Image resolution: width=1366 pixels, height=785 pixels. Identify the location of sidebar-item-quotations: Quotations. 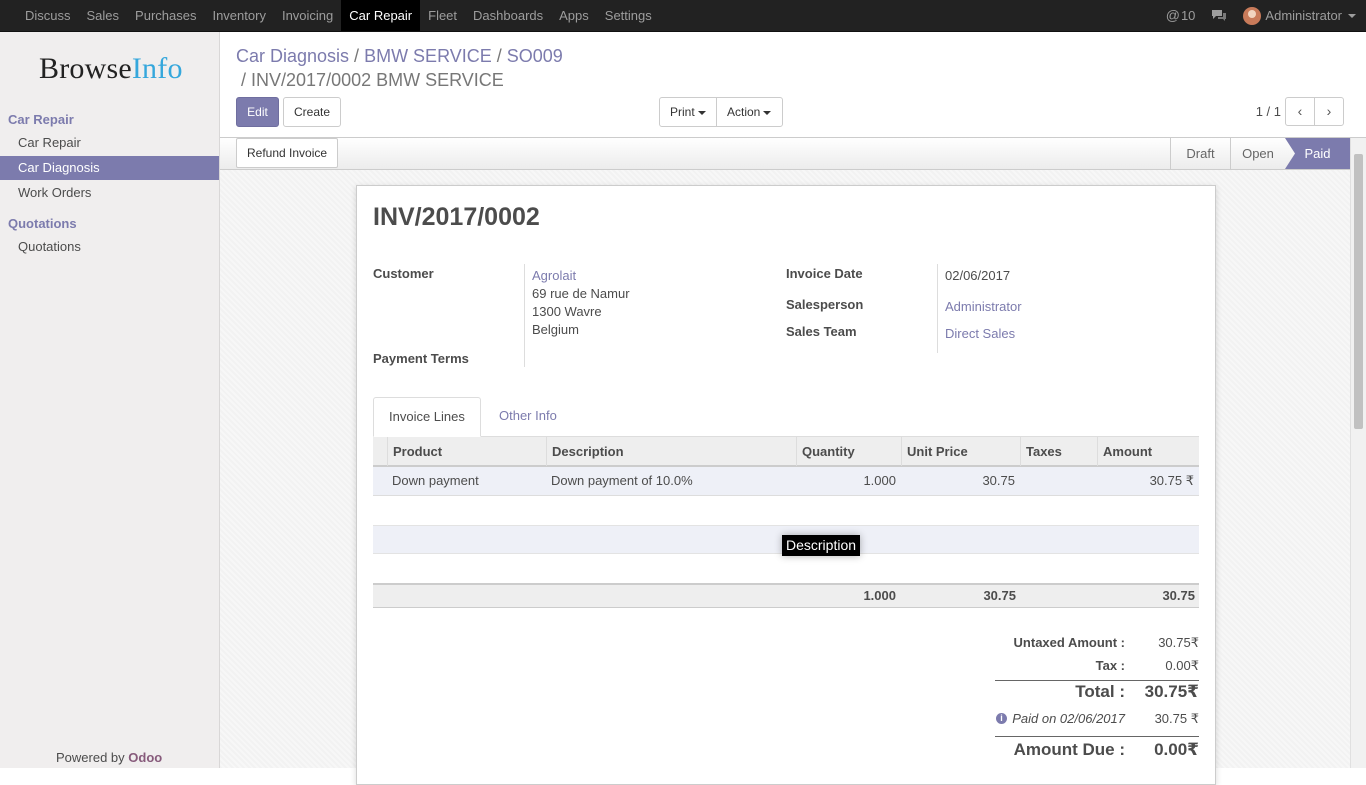
(109, 247).